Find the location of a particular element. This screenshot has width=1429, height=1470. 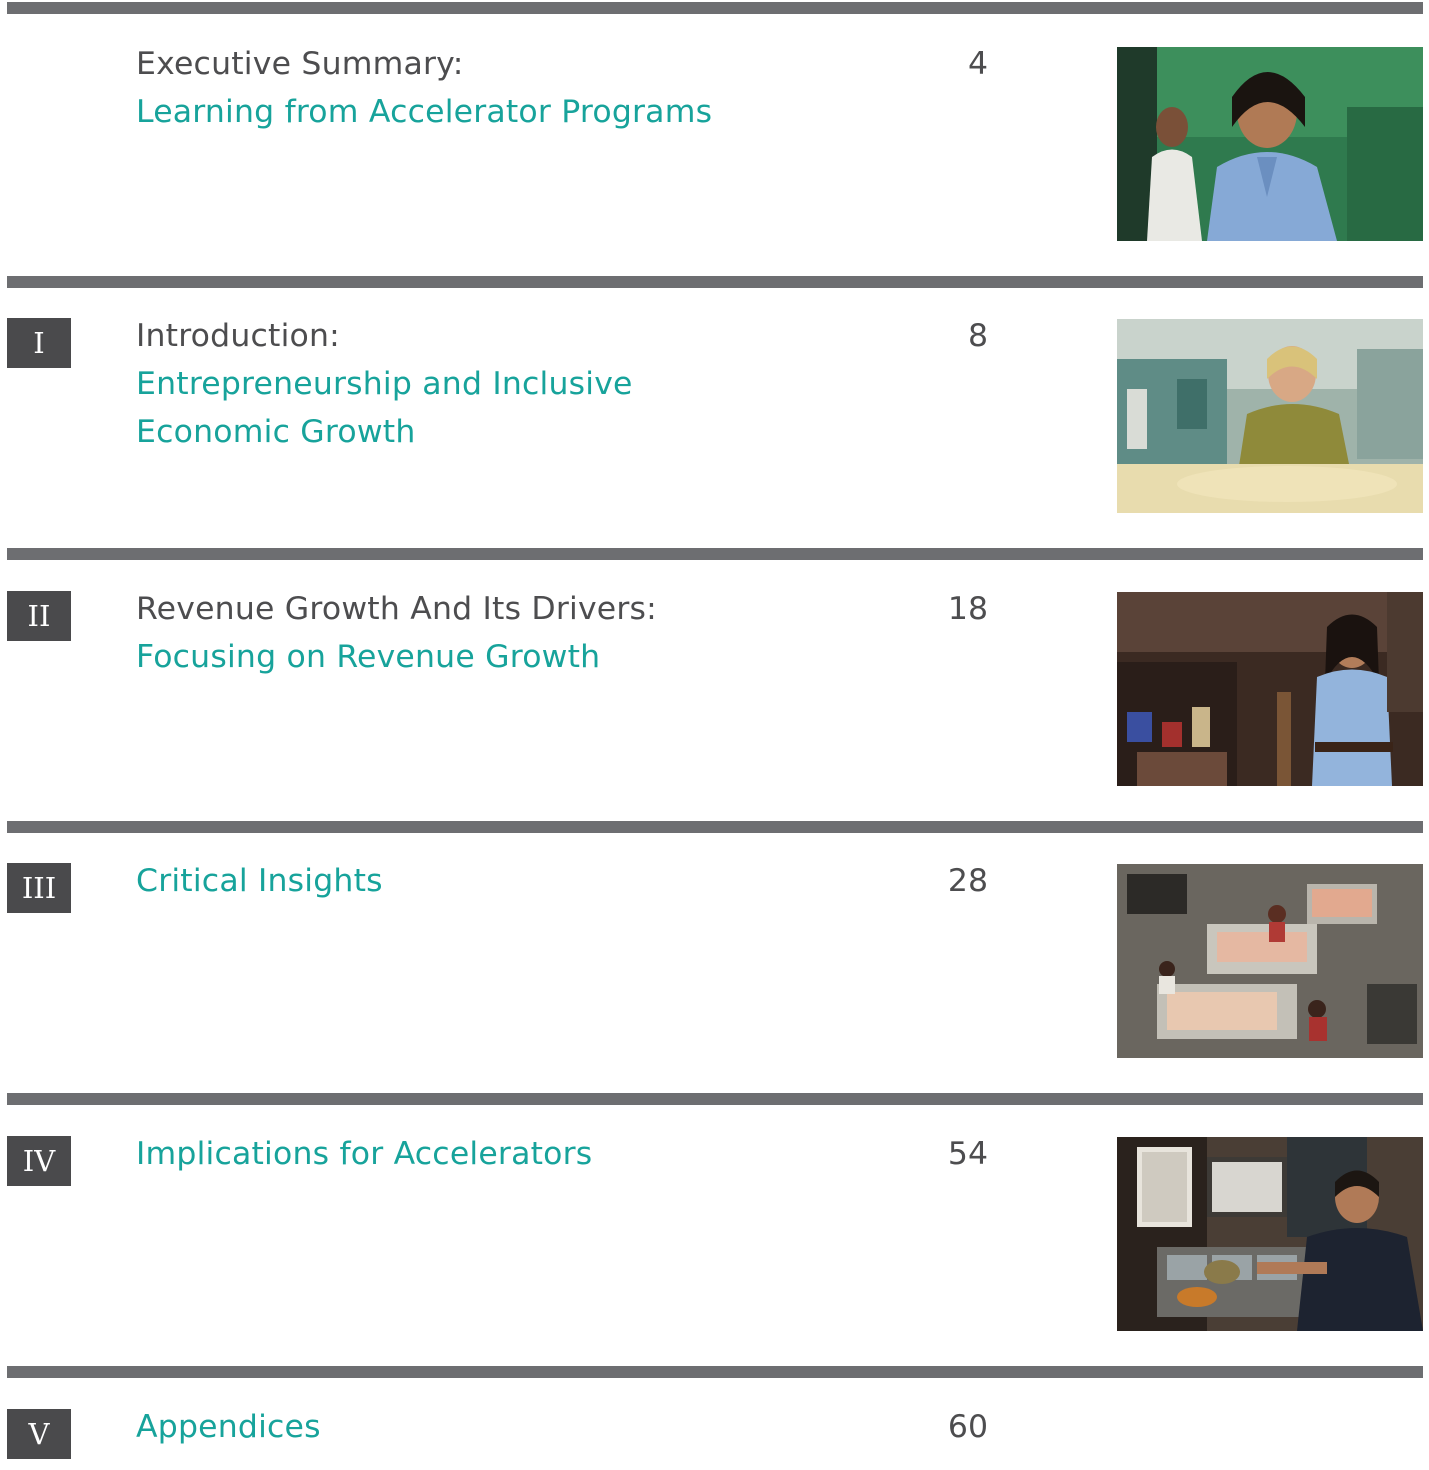

toc-page-number: 28 is located at coordinates (944, 881).